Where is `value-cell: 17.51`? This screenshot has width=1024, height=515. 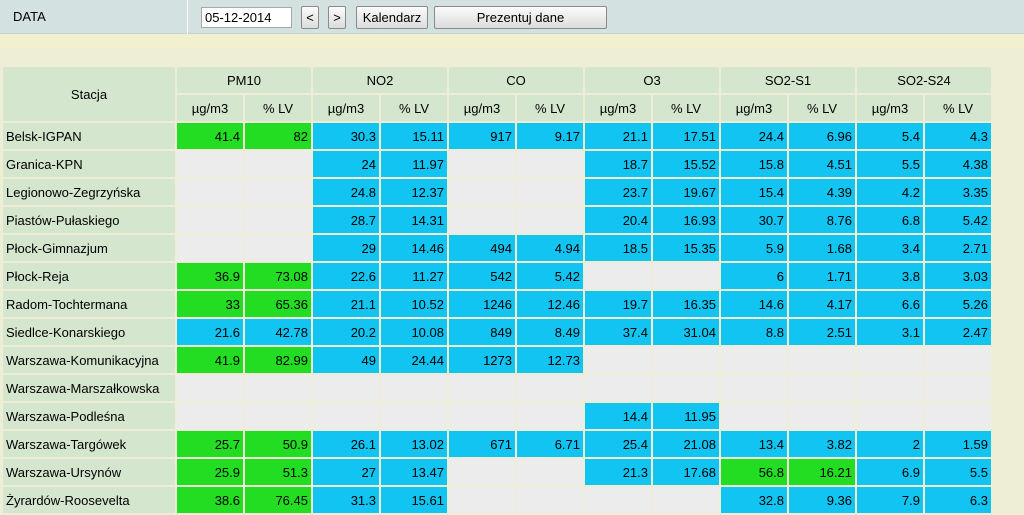 value-cell: 17.51 is located at coordinates (686, 136).